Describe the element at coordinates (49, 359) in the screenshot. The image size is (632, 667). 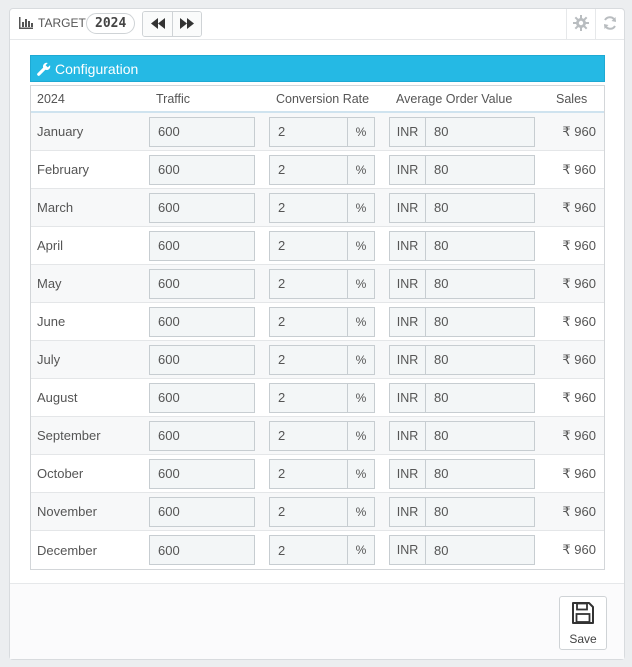
I see `month-cell: July` at that location.